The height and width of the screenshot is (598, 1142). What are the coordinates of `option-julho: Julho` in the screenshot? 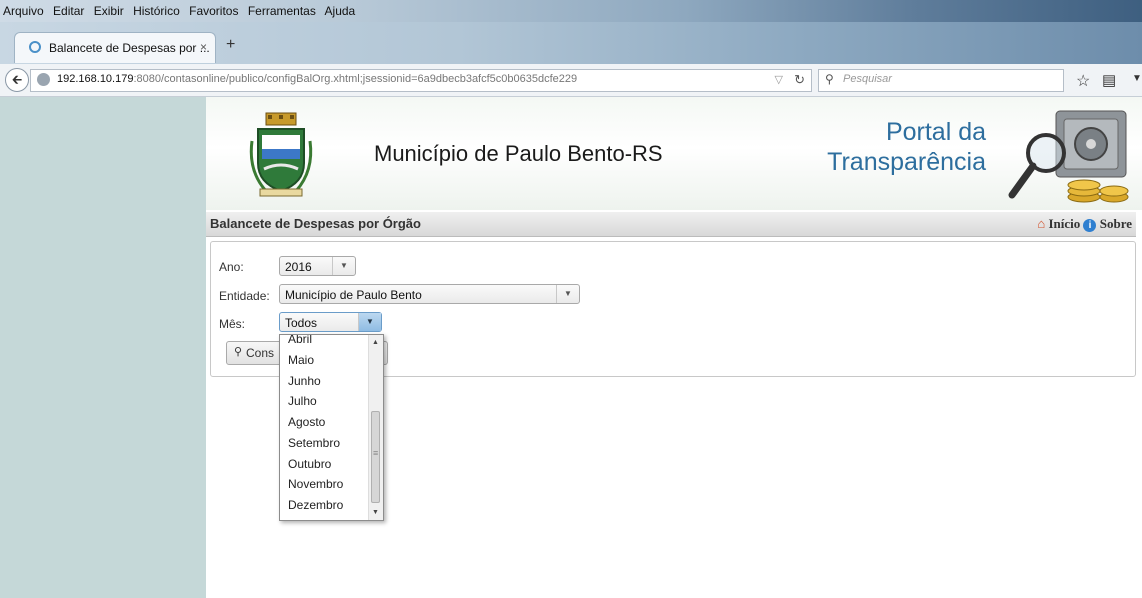 It's located at (302, 401).